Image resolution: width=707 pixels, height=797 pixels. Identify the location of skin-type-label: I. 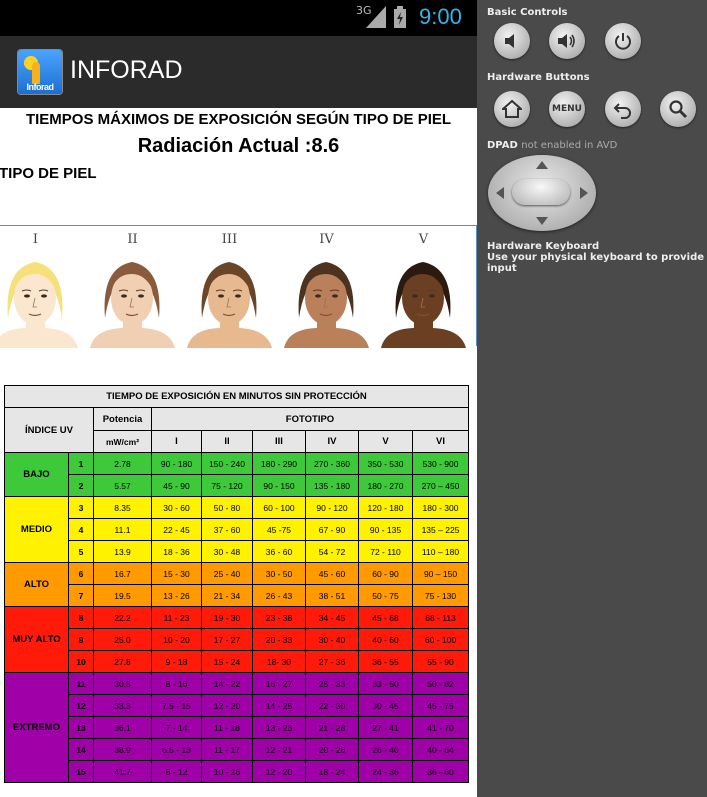
(35, 239).